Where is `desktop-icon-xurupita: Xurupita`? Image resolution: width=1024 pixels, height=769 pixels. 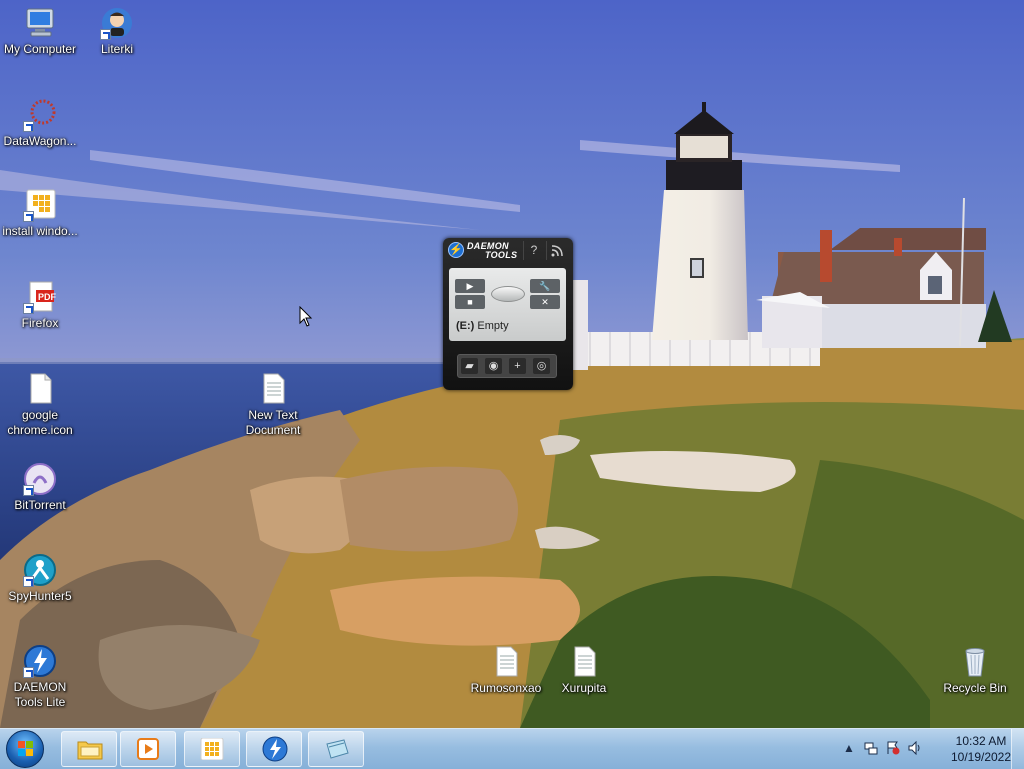 desktop-icon-xurupita: Xurupita is located at coordinates (584, 670).